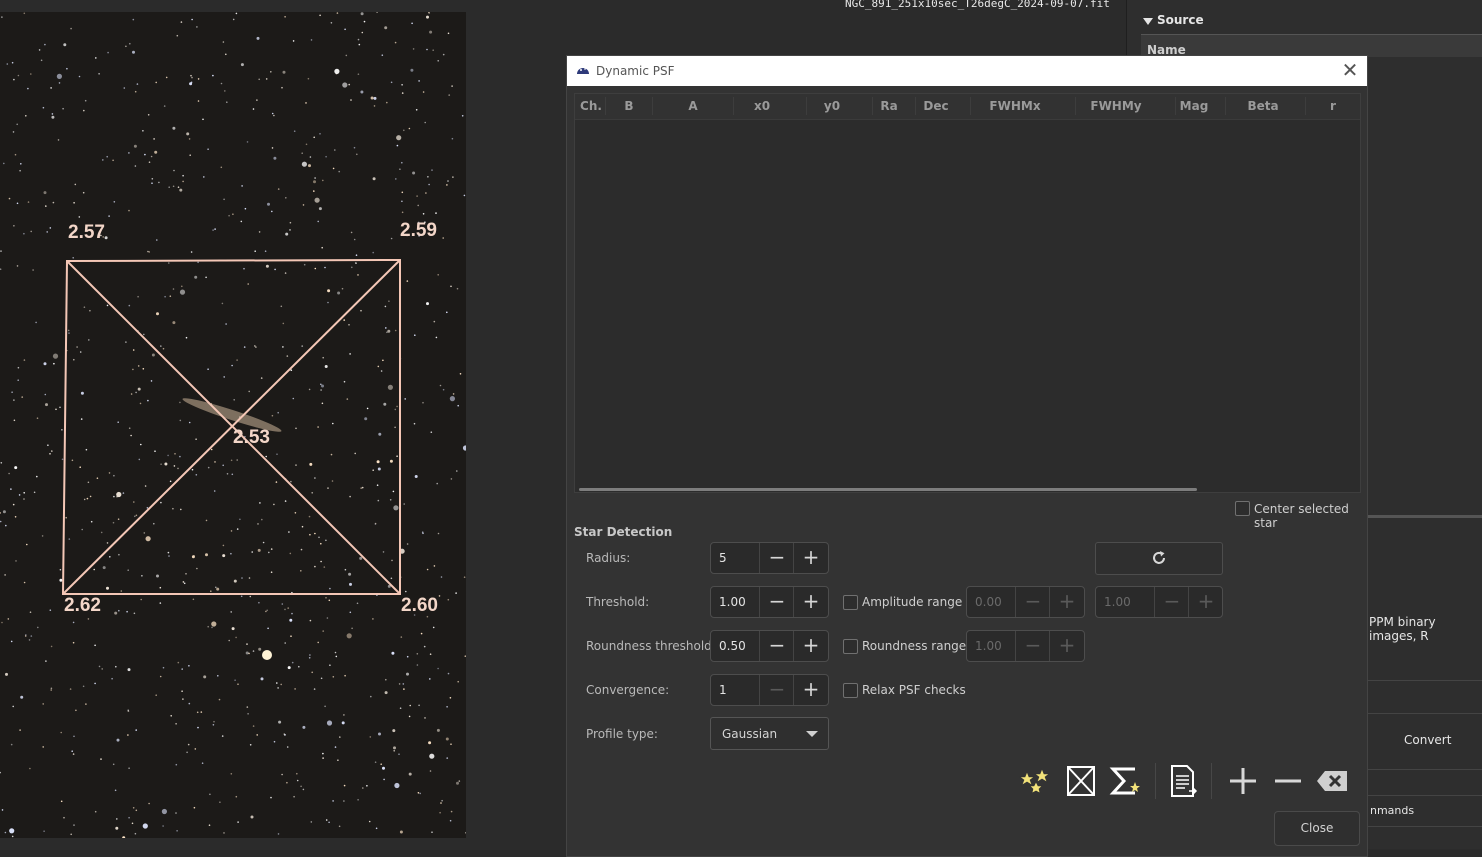 Image resolution: width=1482 pixels, height=857 pixels. What do you see at coordinates (750, 734) in the screenshot?
I see `profile-type-value: Gaussian` at bounding box center [750, 734].